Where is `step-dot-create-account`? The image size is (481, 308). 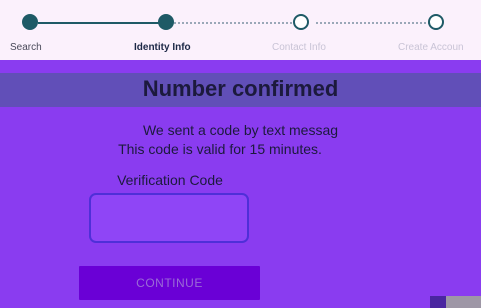
step-dot-create-account is located at coordinates (436, 22).